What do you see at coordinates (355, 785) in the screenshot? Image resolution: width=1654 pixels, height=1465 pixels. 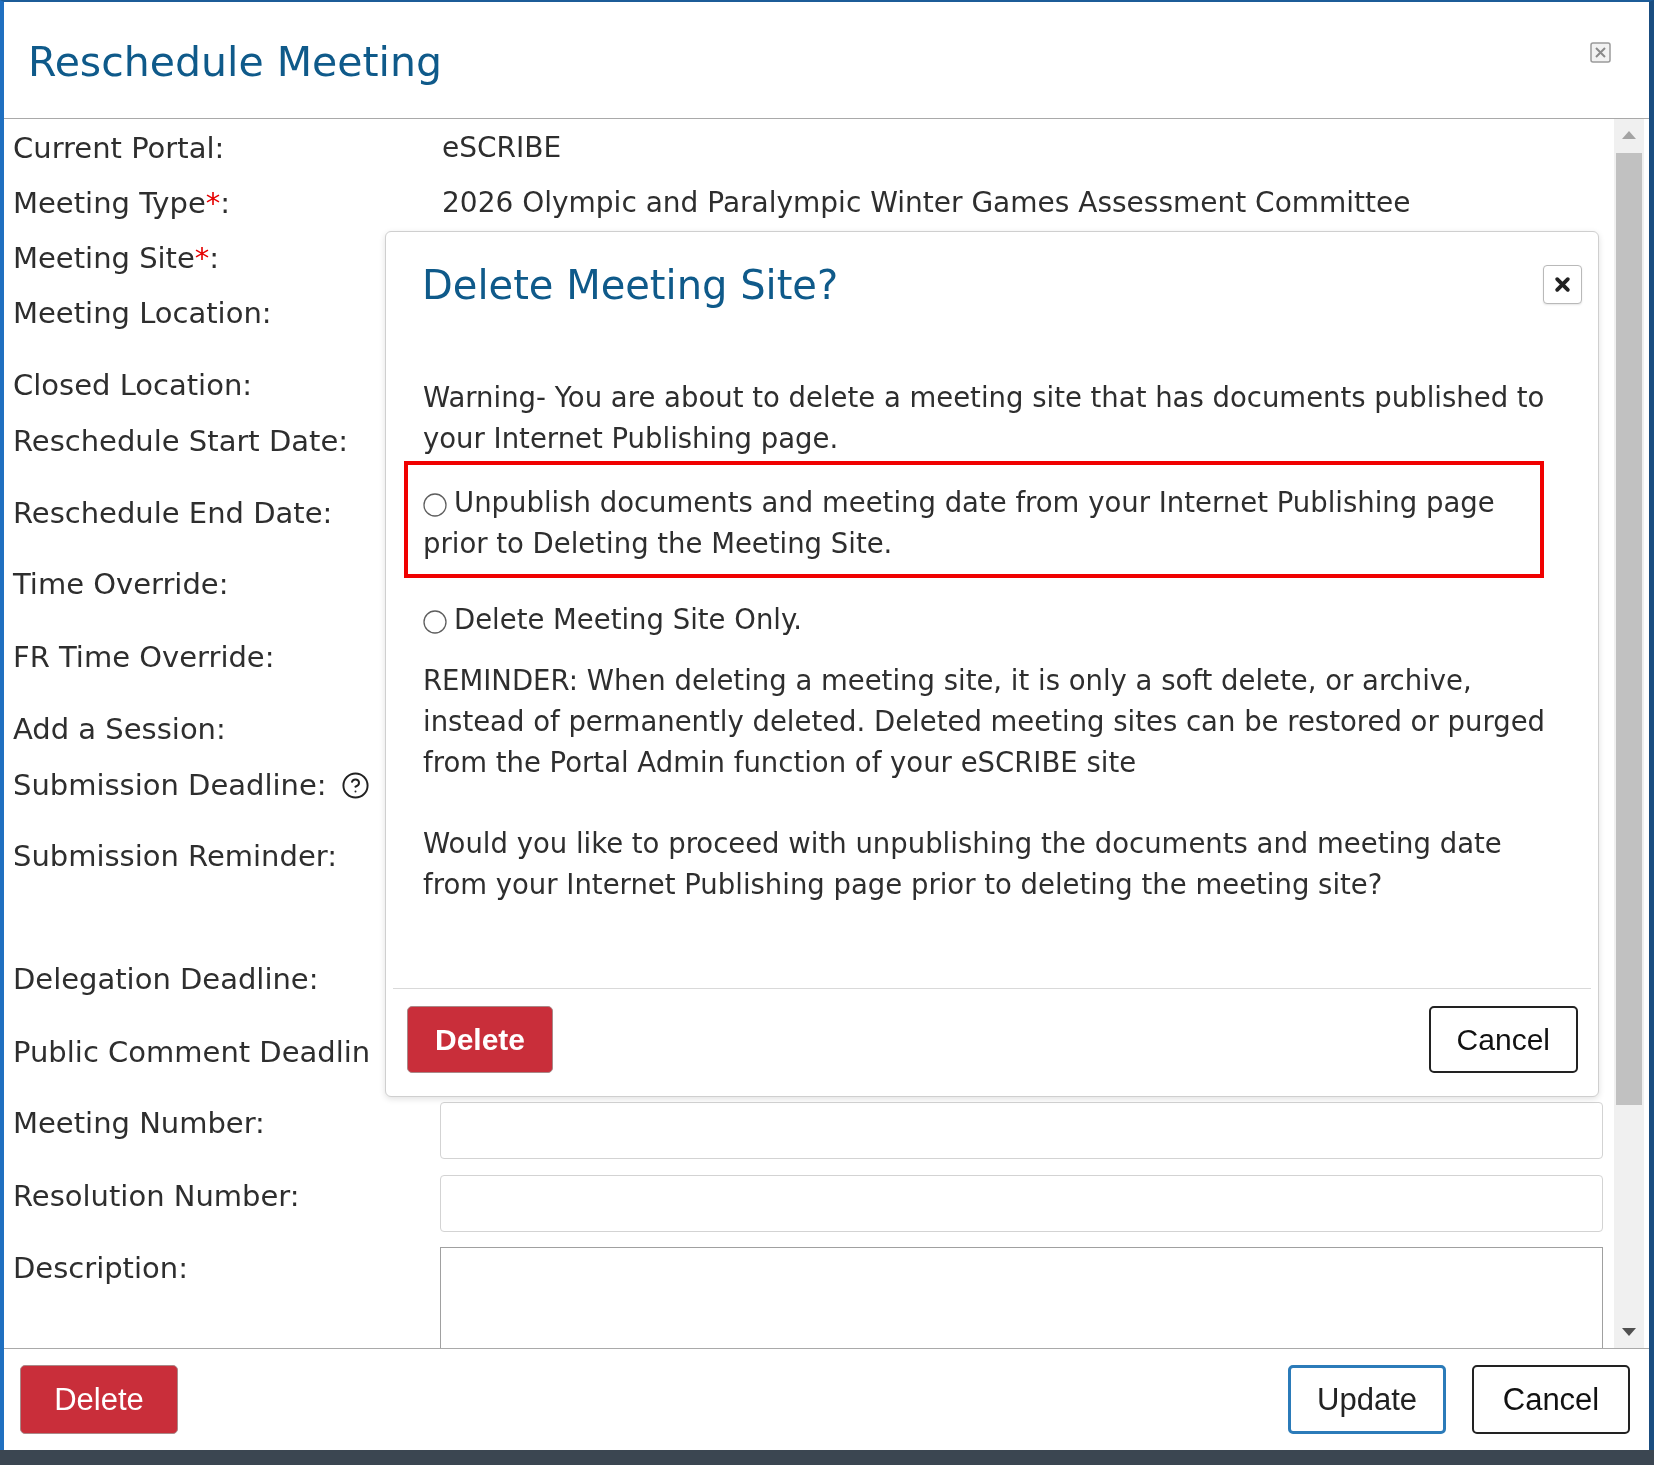 I see `help-icon` at bounding box center [355, 785].